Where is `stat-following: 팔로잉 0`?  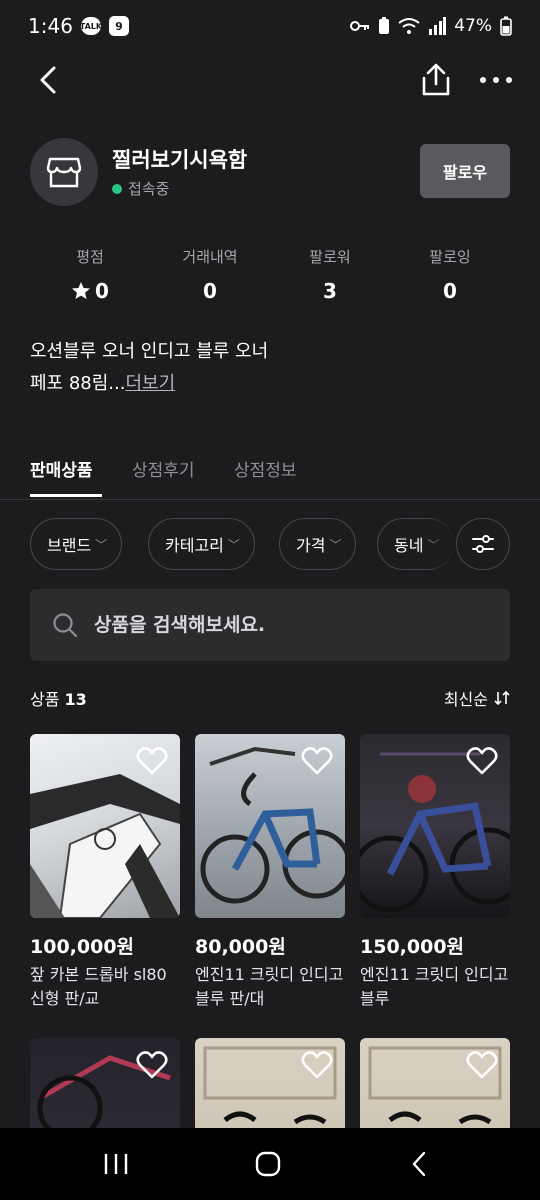 stat-following: 팔로잉 0 is located at coordinates (450, 274).